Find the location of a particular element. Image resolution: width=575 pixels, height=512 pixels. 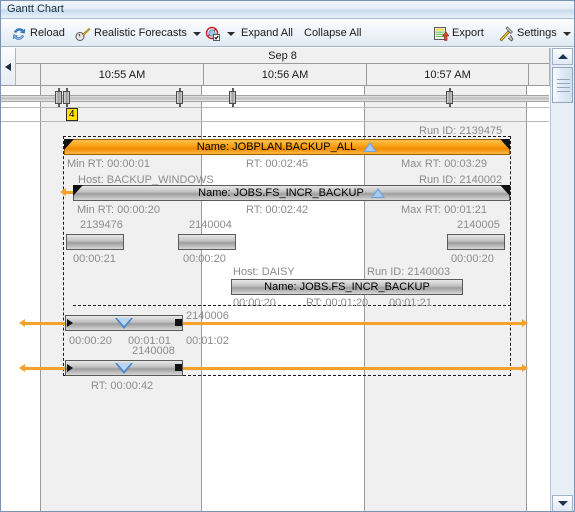

vertical-scrollbar is located at coordinates (562, 279).